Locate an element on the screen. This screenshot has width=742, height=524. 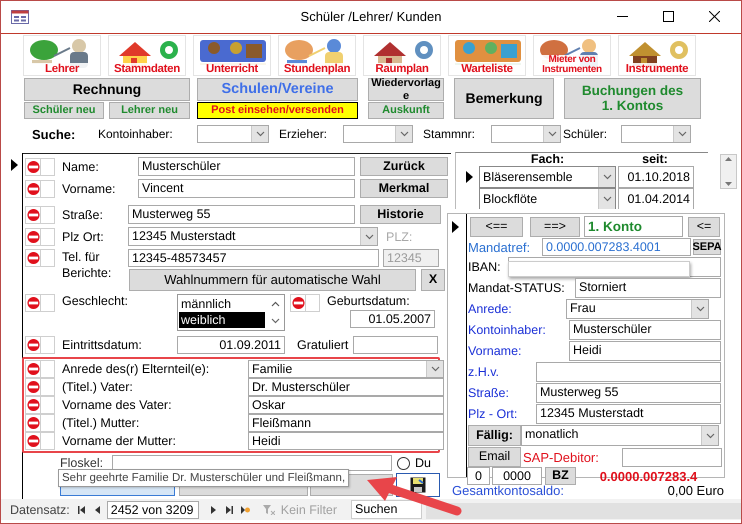
field-label: Erzieher: is located at coordinates (303, 134).